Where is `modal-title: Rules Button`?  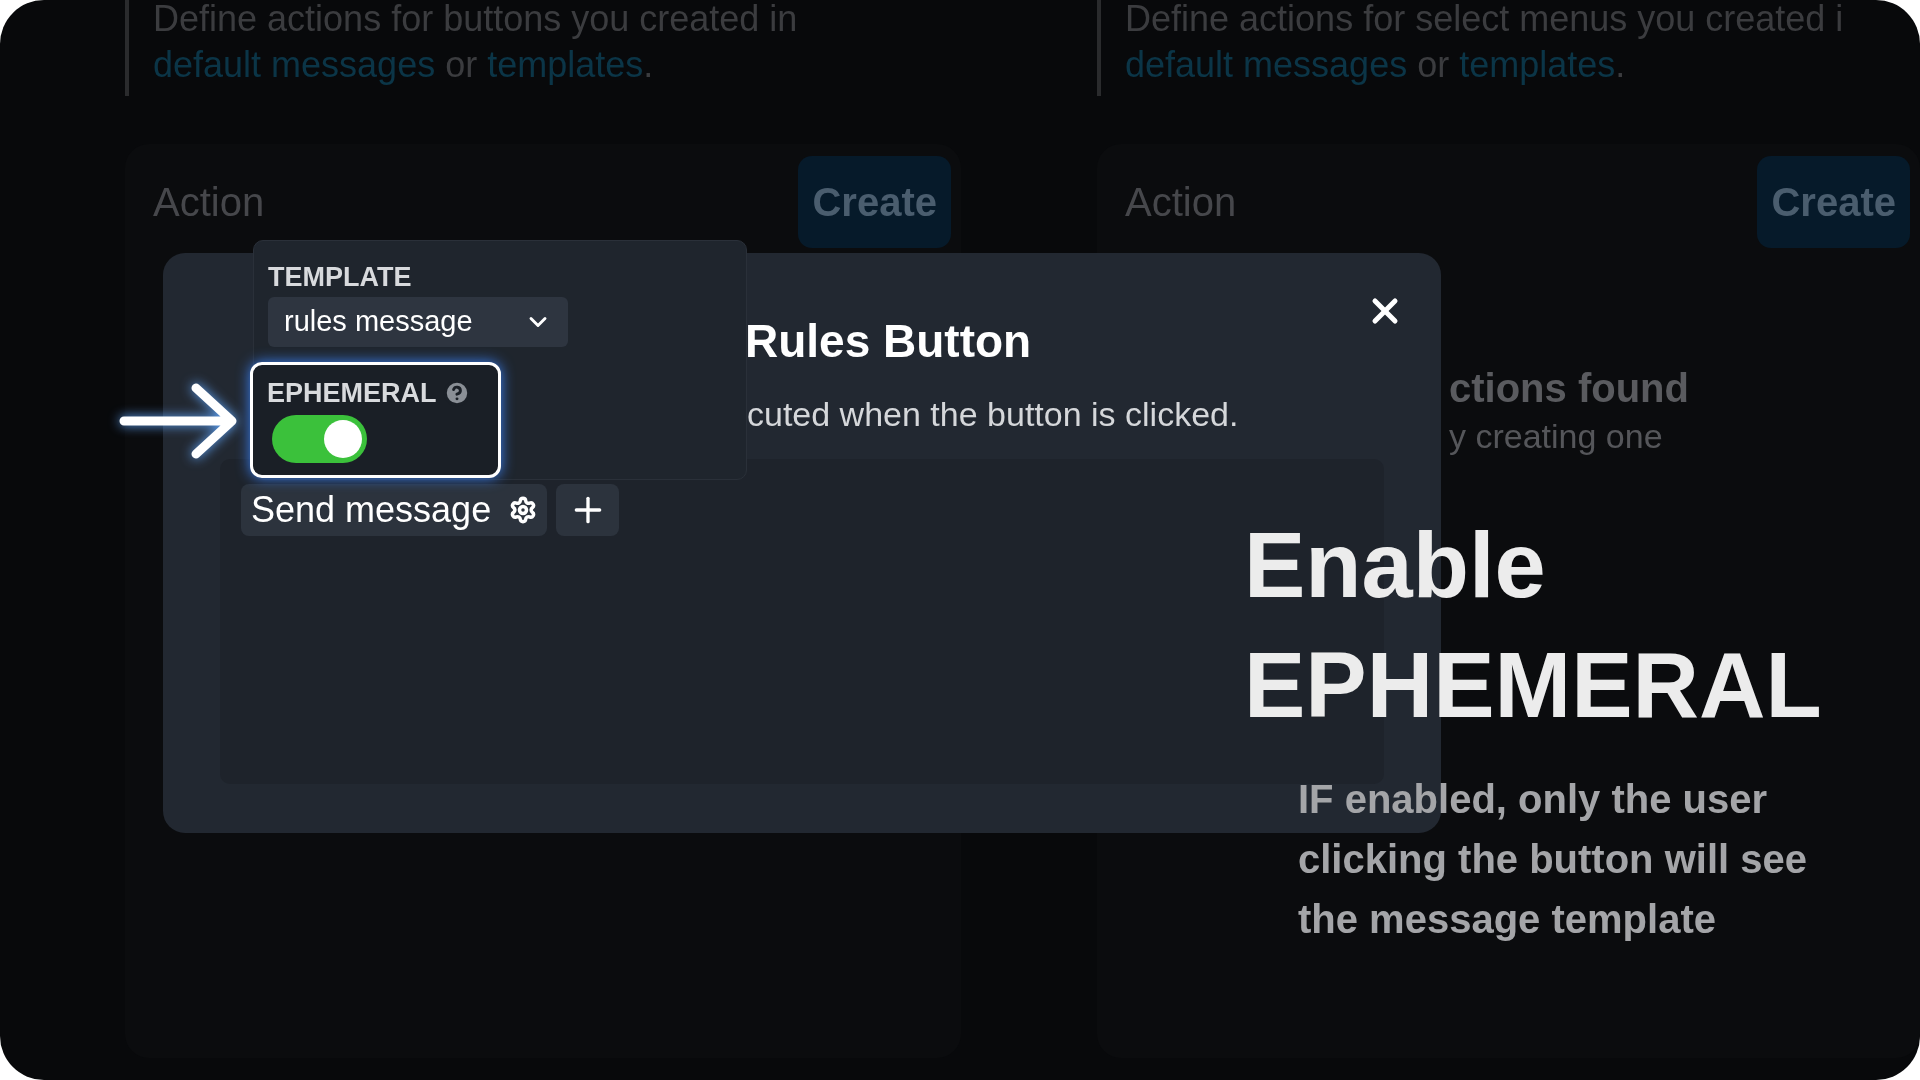 modal-title: Rules Button is located at coordinates (888, 341).